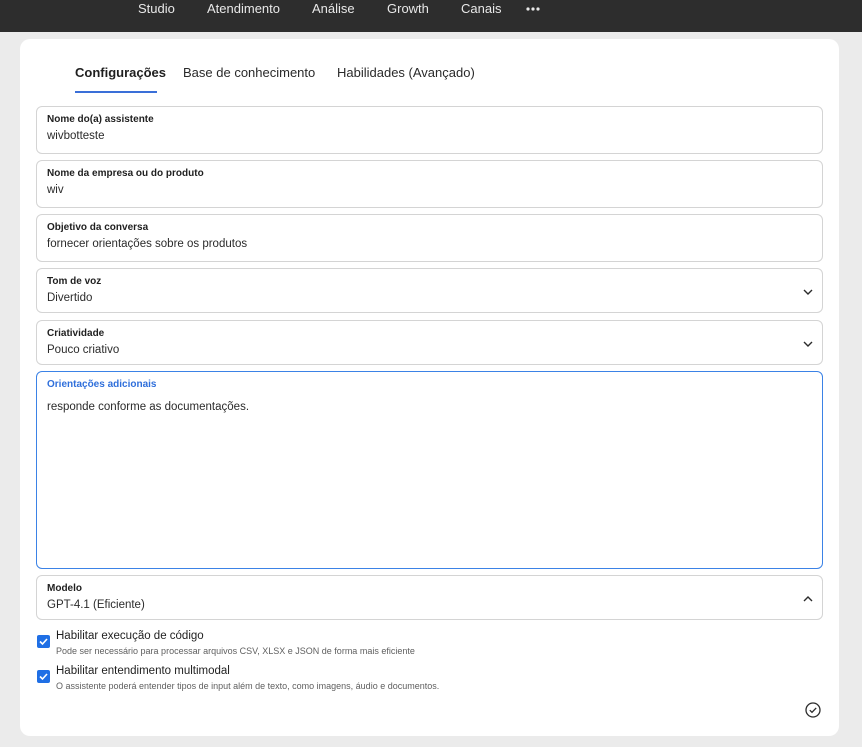 The height and width of the screenshot is (747, 862). I want to click on creativity-select: Criatividade Pouco criativo, so click(429, 342).